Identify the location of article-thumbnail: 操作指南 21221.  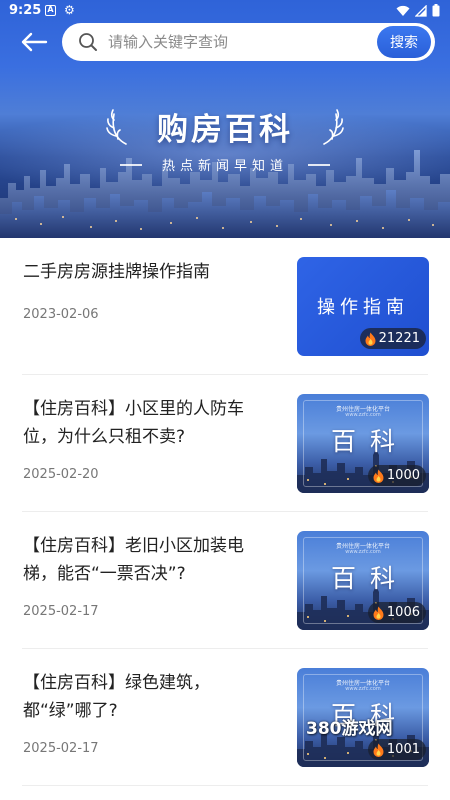
(363, 306).